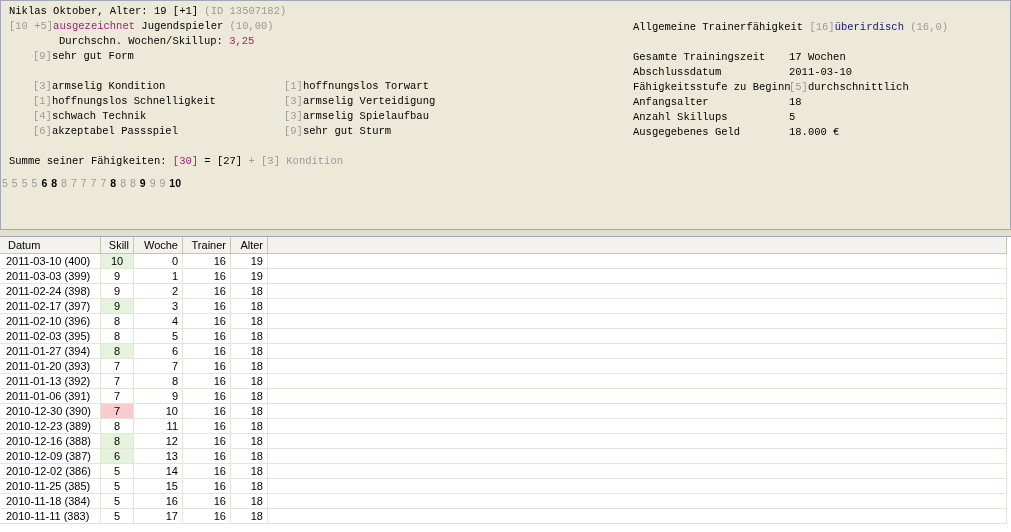  I want to click on column-header: Trainer, so click(206, 245).